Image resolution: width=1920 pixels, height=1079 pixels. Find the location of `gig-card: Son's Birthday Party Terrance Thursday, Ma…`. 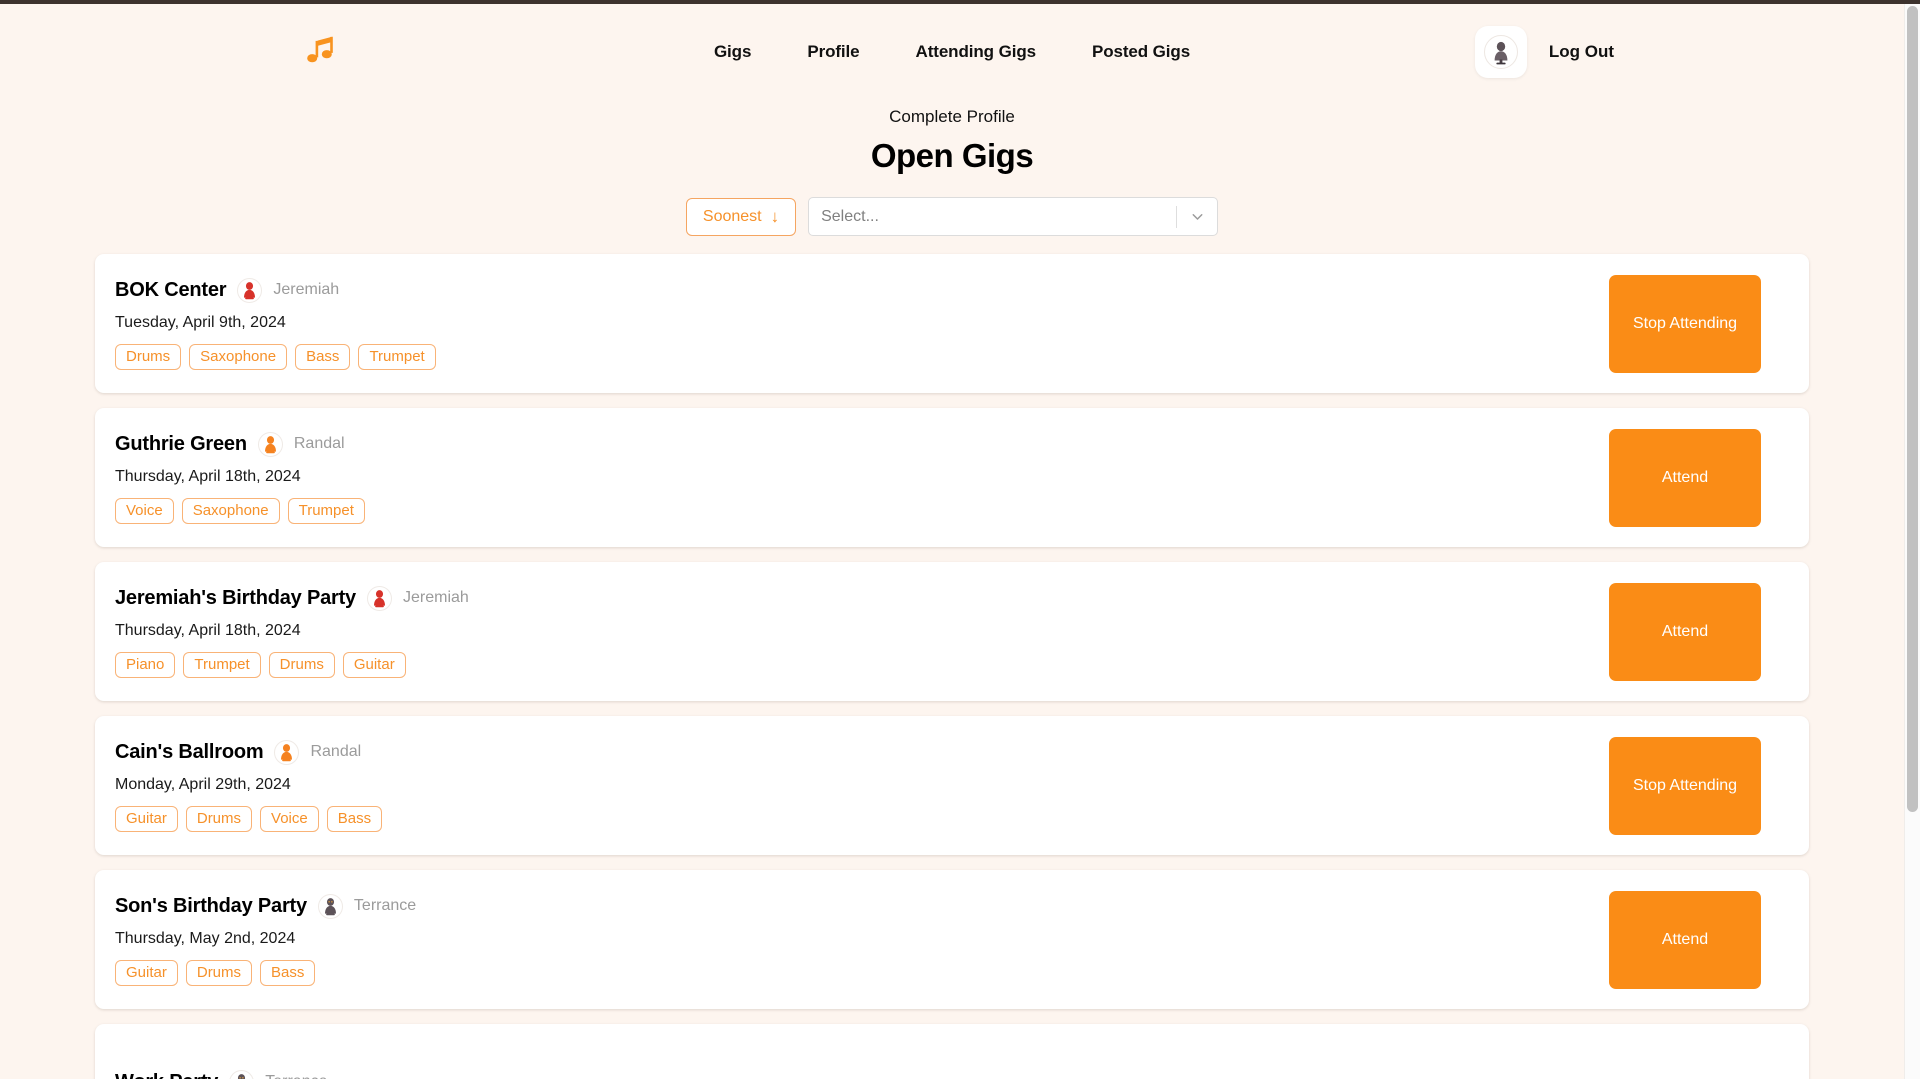

gig-card: Son's Birthday Party Terrance Thursday, Ma… is located at coordinates (952, 939).